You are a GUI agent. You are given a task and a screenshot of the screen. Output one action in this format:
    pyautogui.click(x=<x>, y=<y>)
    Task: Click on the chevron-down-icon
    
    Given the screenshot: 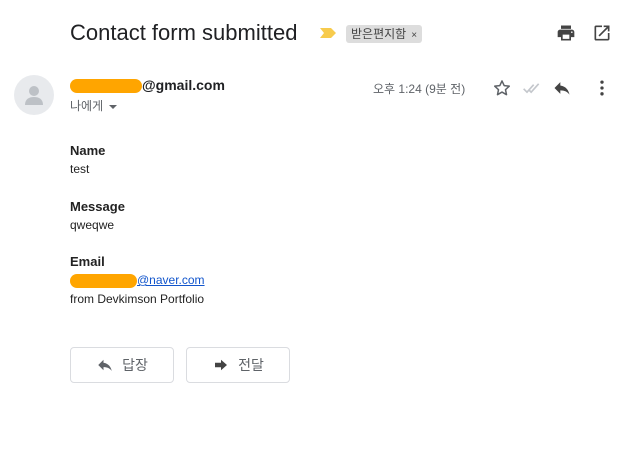 What is the action you would take?
    pyautogui.click(x=113, y=106)
    